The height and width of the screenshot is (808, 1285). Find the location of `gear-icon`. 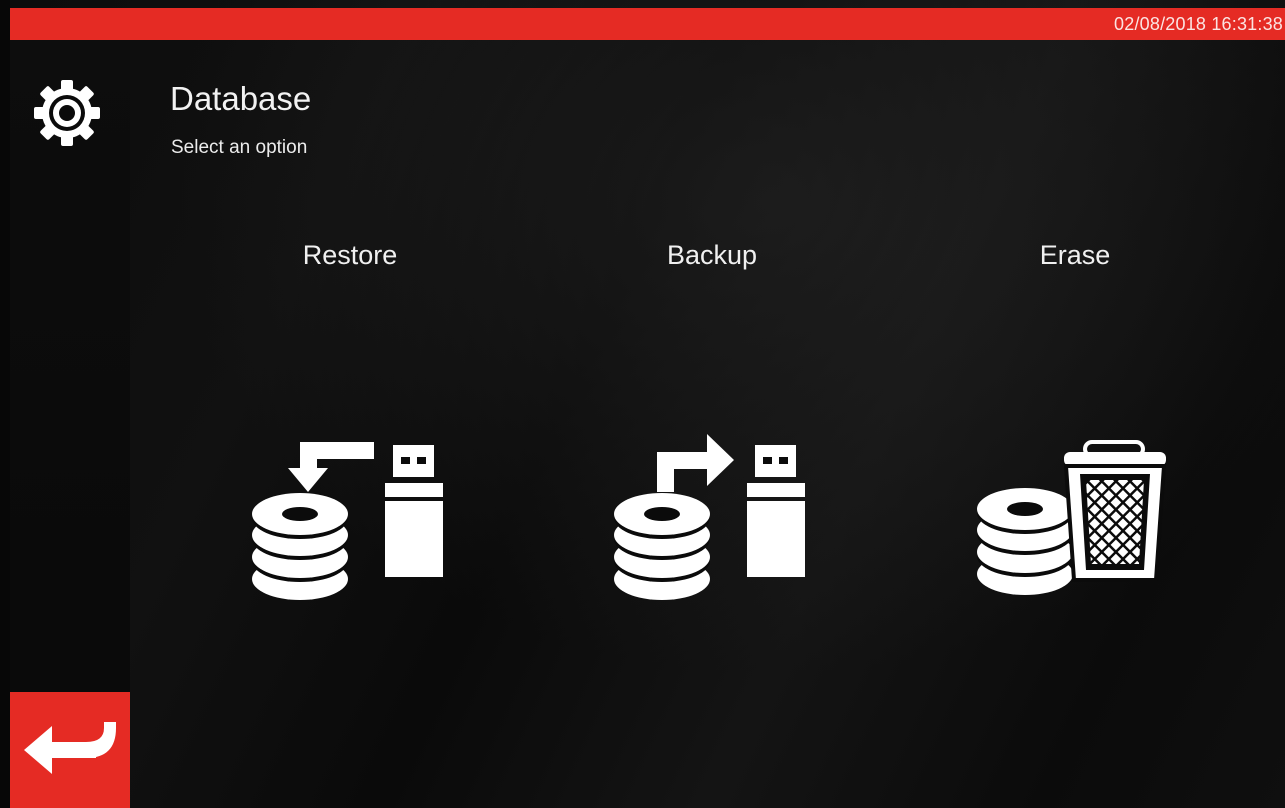

gear-icon is located at coordinates (67, 113).